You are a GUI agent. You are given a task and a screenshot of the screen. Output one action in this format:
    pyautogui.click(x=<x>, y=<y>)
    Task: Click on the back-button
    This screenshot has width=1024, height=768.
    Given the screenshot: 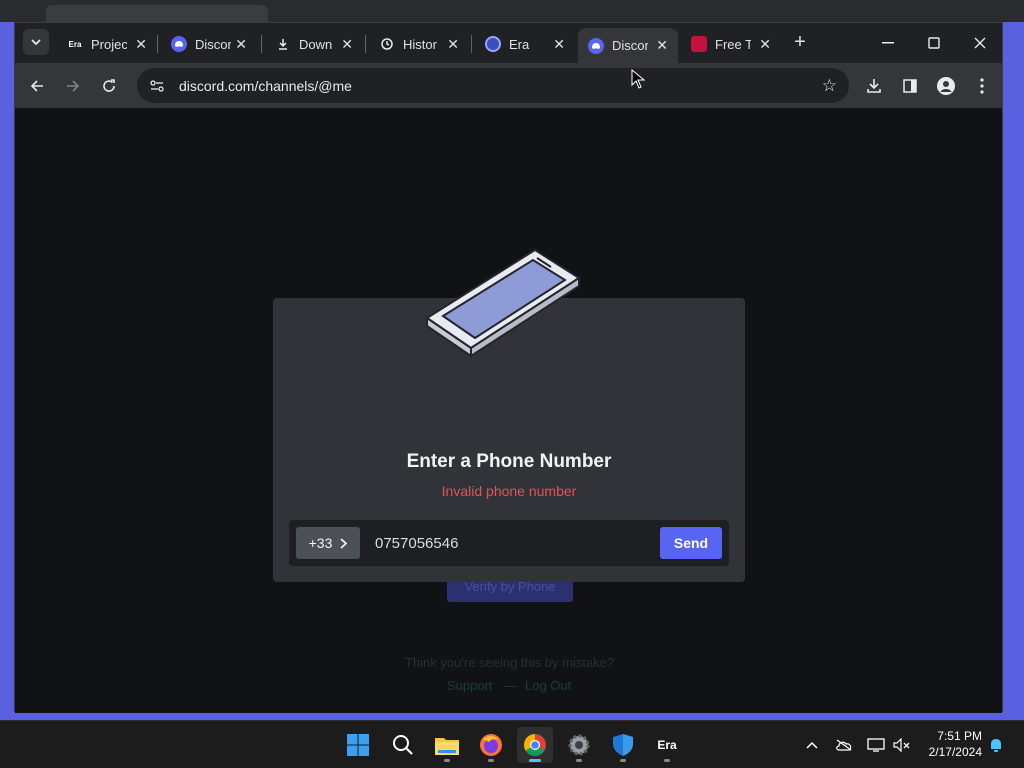 What is the action you would take?
    pyautogui.click(x=37, y=86)
    